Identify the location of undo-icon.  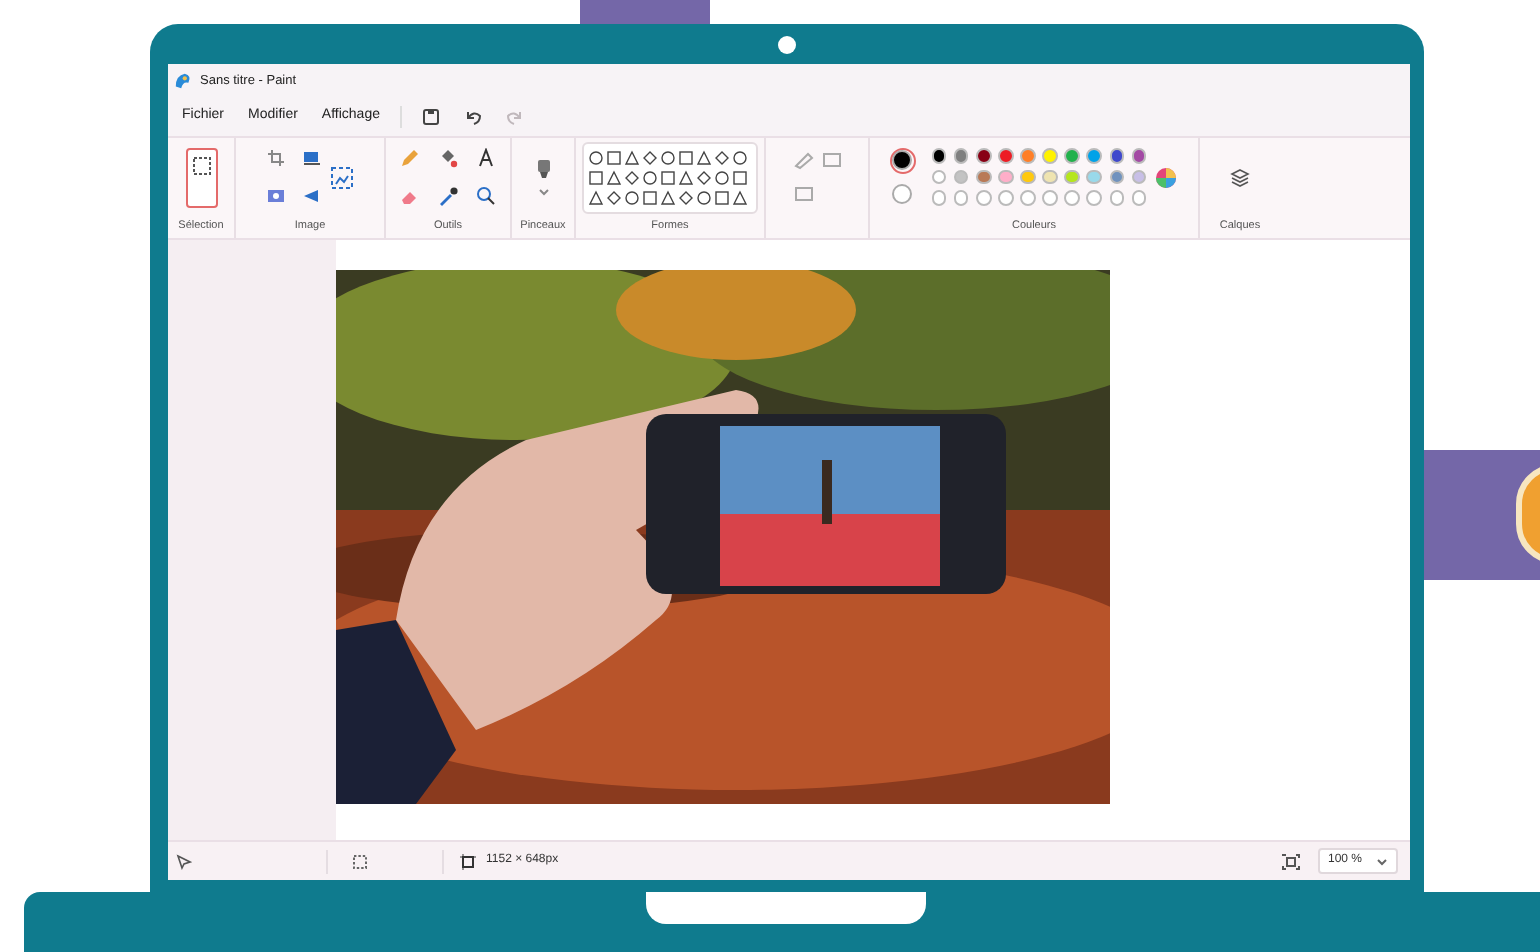
(472, 117).